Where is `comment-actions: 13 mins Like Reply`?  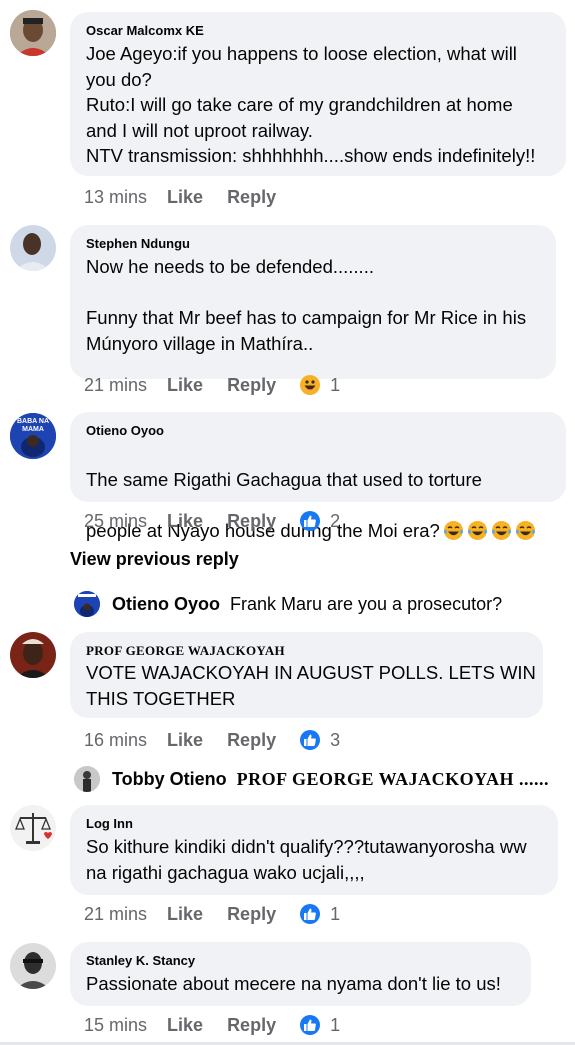
comment-actions: 13 mins Like Reply is located at coordinates (192, 197).